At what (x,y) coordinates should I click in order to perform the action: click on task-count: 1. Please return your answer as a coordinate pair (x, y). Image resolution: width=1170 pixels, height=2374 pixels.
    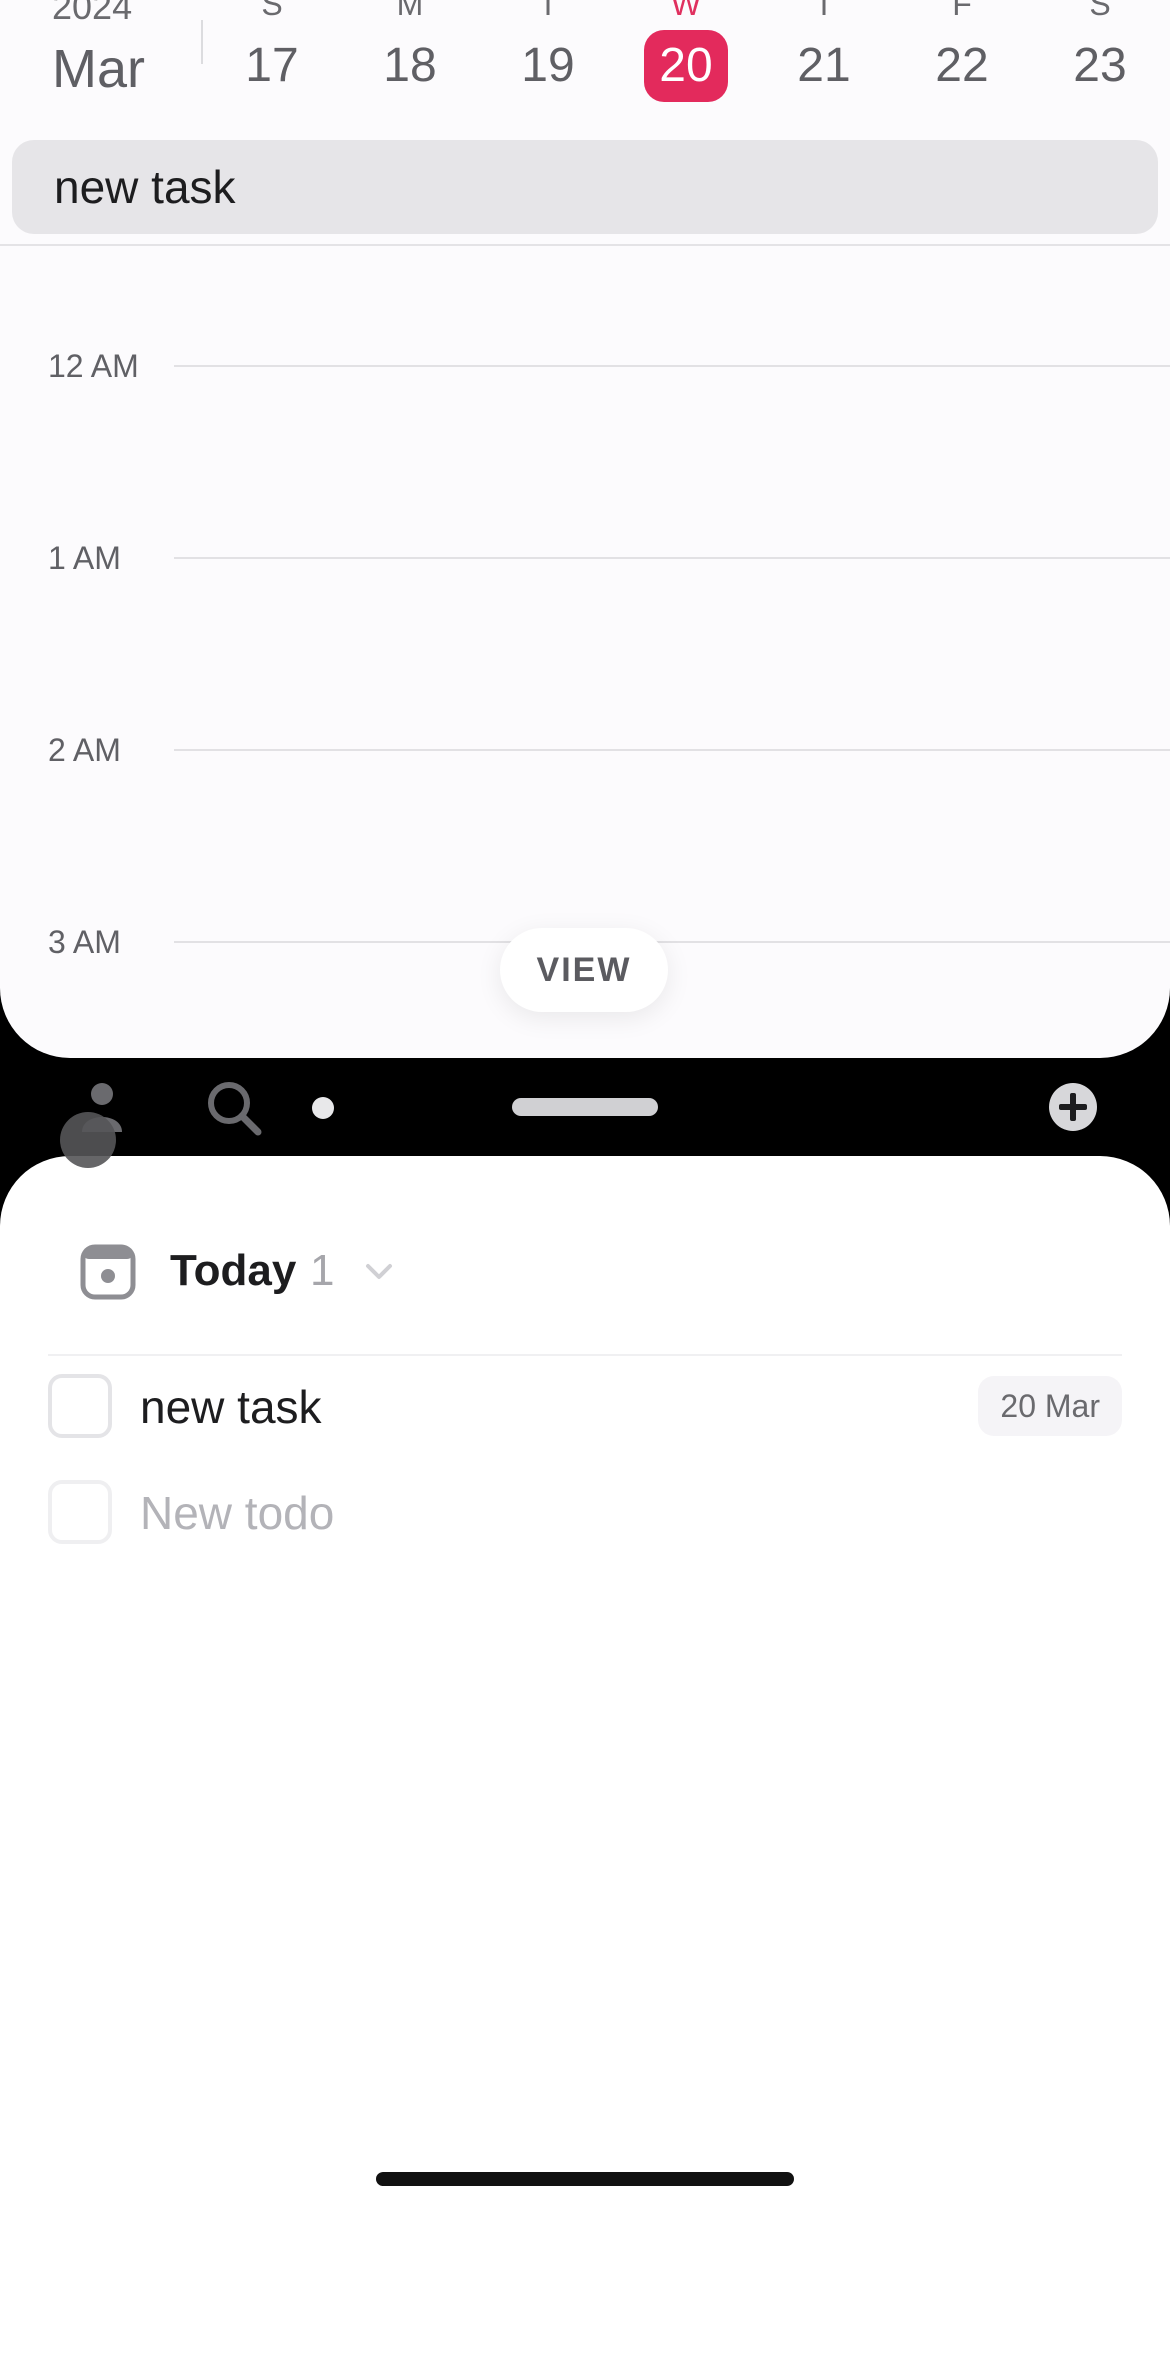
    Looking at the image, I should click on (322, 1270).